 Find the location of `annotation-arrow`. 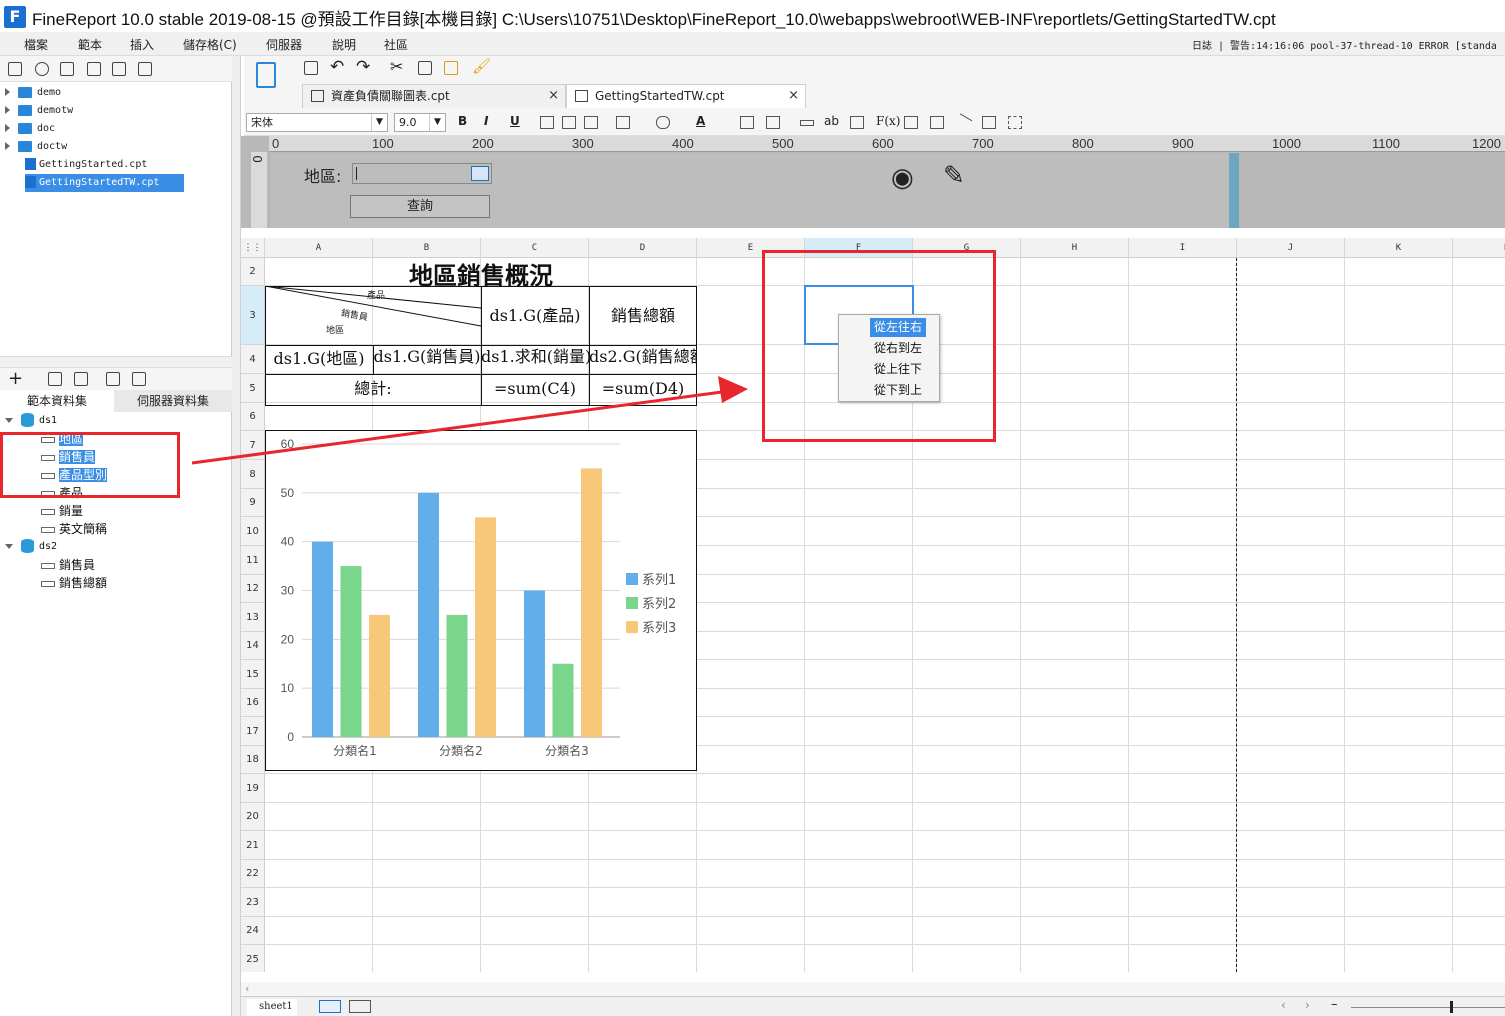

annotation-arrow is located at coordinates (469, 420).